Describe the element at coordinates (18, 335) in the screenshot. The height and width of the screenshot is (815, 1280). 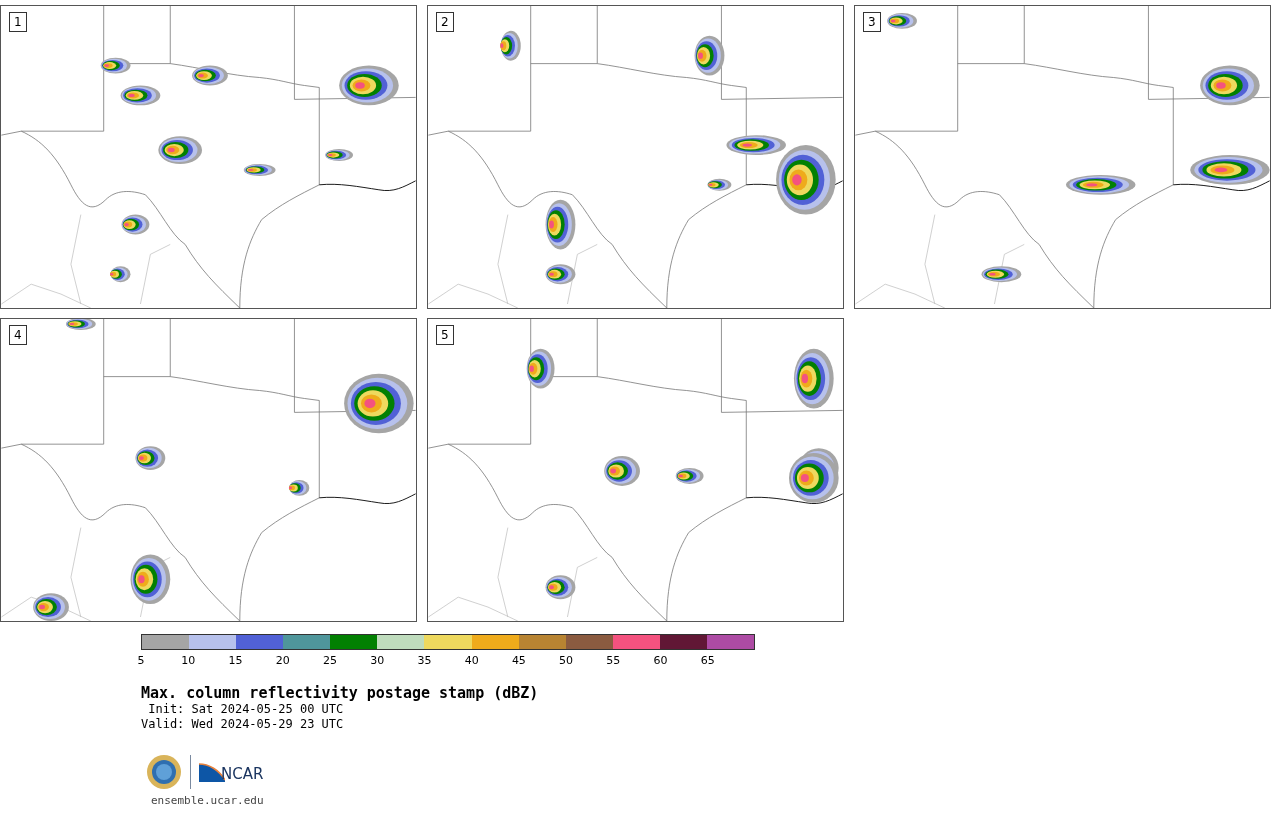
I see `panel-number: 4` at that location.